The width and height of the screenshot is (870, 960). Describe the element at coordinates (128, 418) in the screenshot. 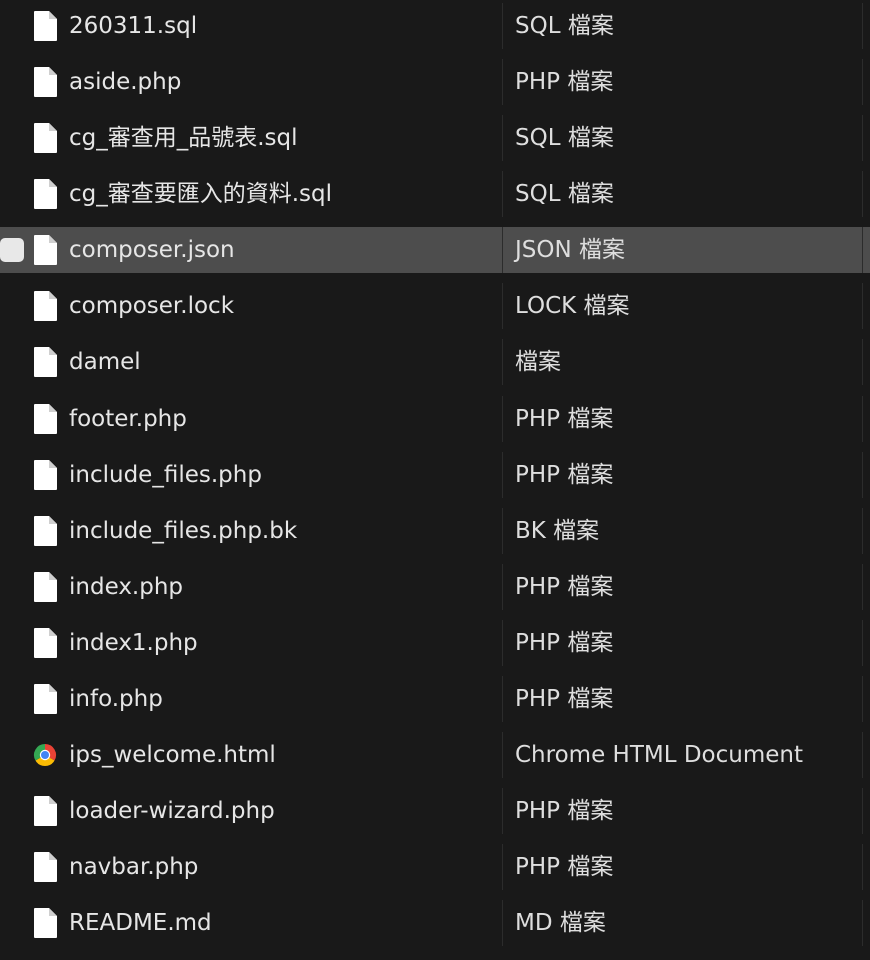

I see `file-name: footer.php` at that location.